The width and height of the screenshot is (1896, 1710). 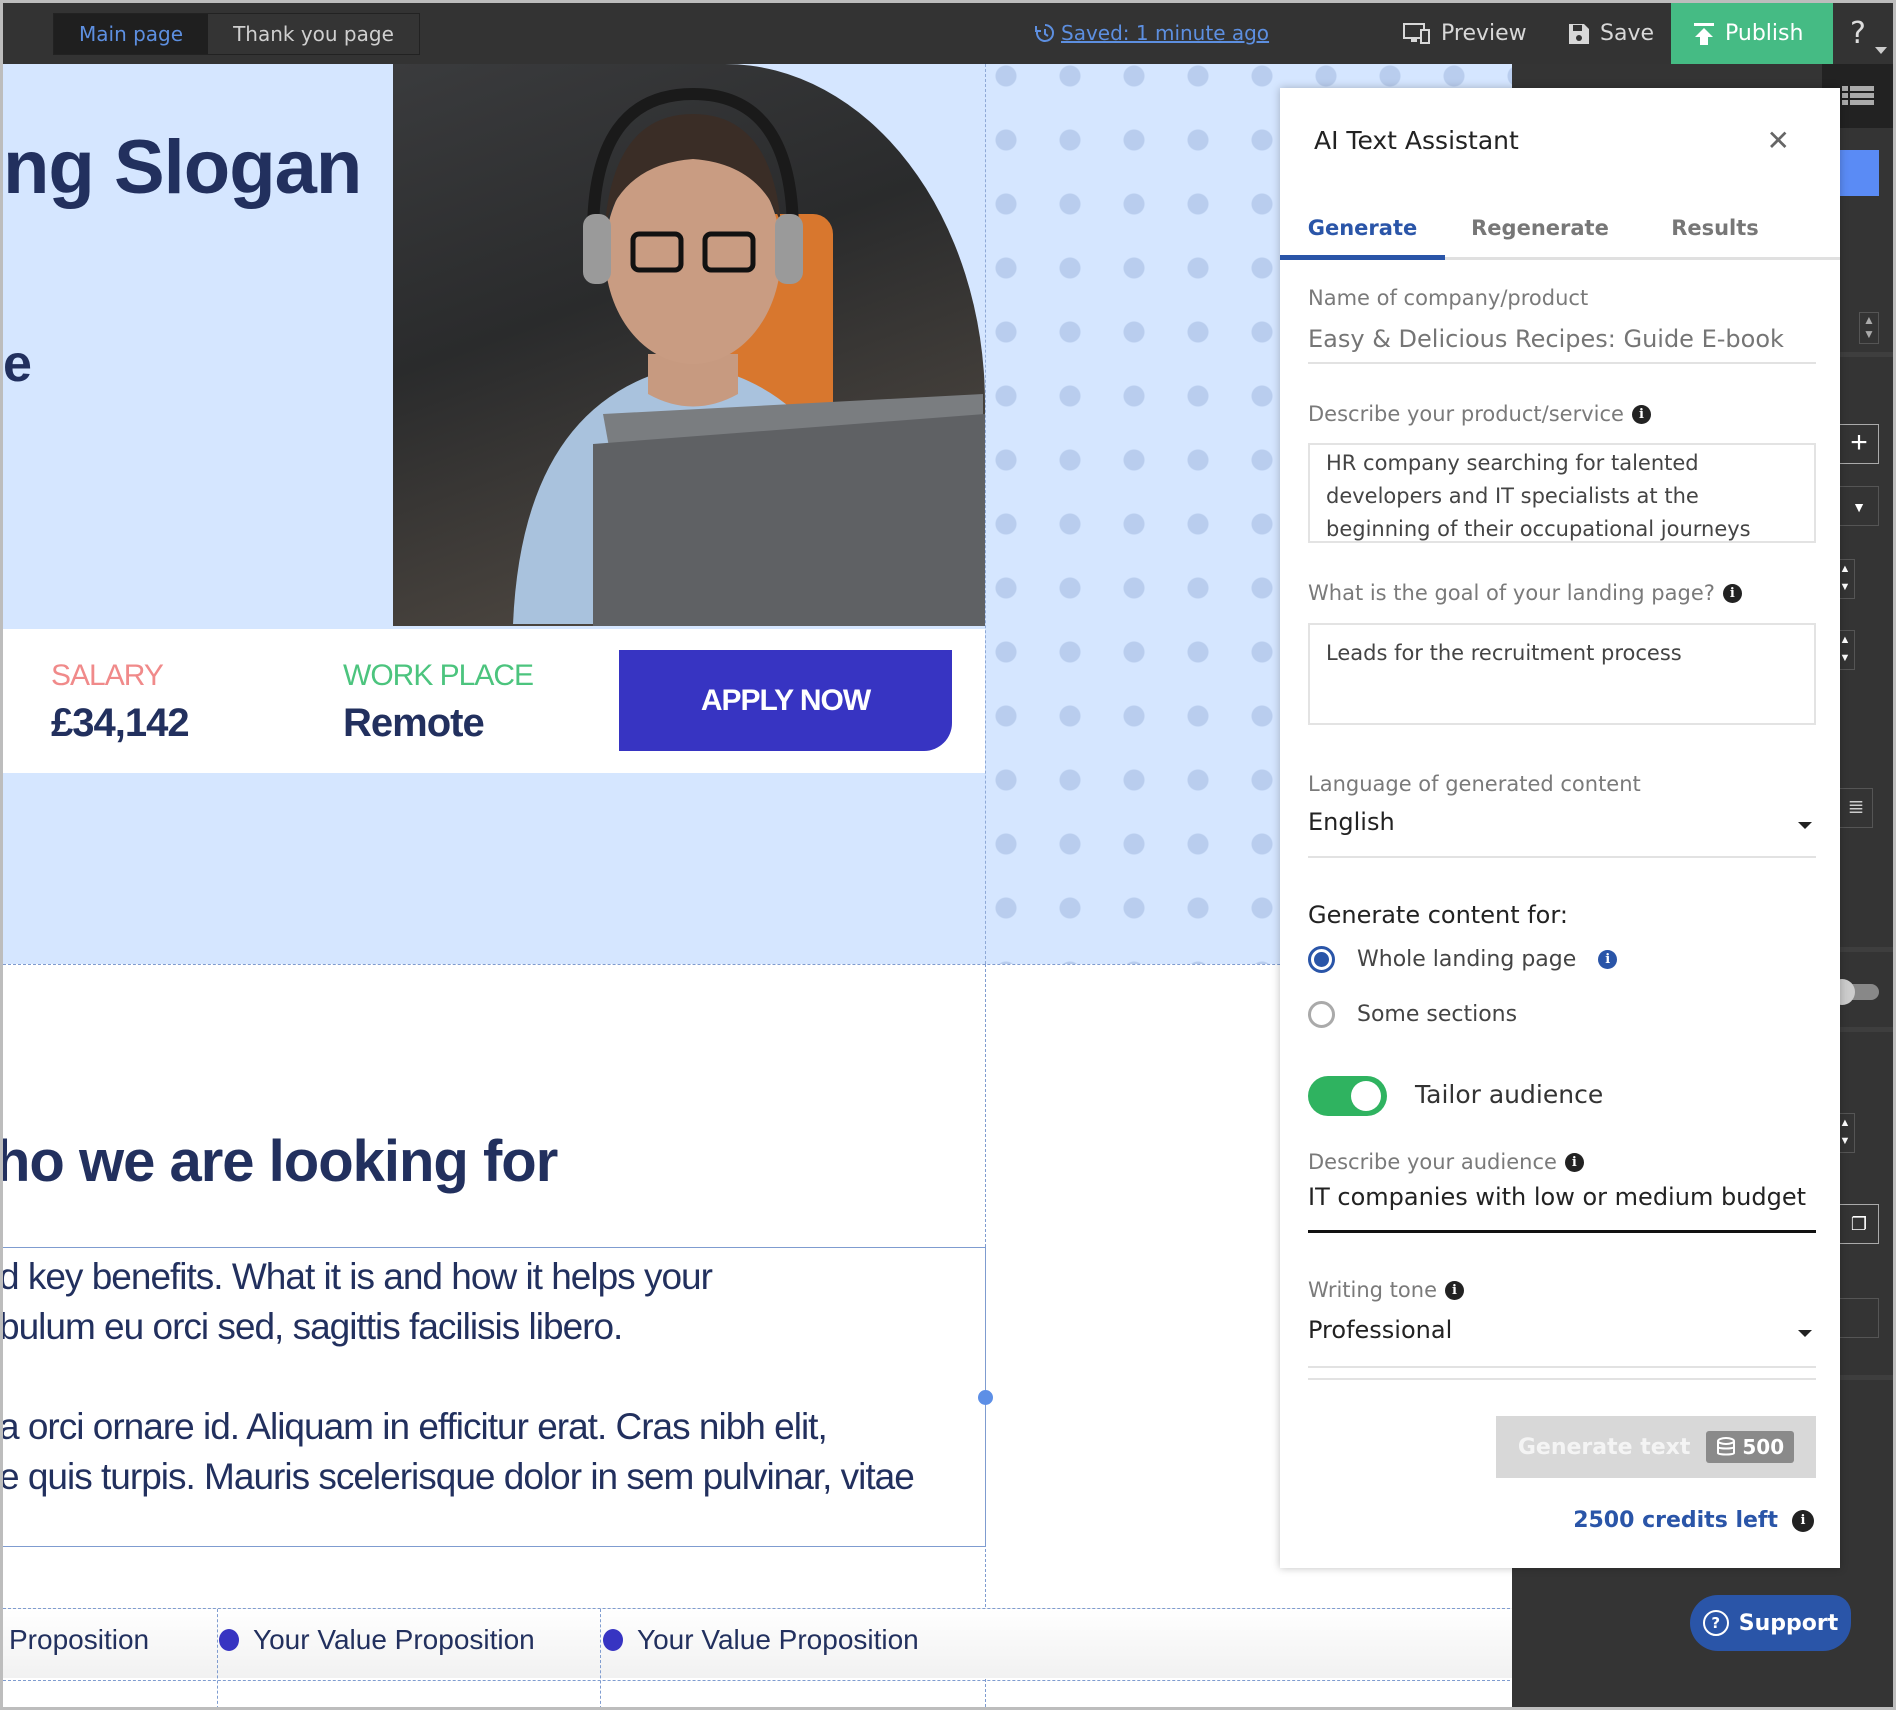 I want to click on panel-tabs: Generate Regenerate Results, so click(x=1560, y=228).